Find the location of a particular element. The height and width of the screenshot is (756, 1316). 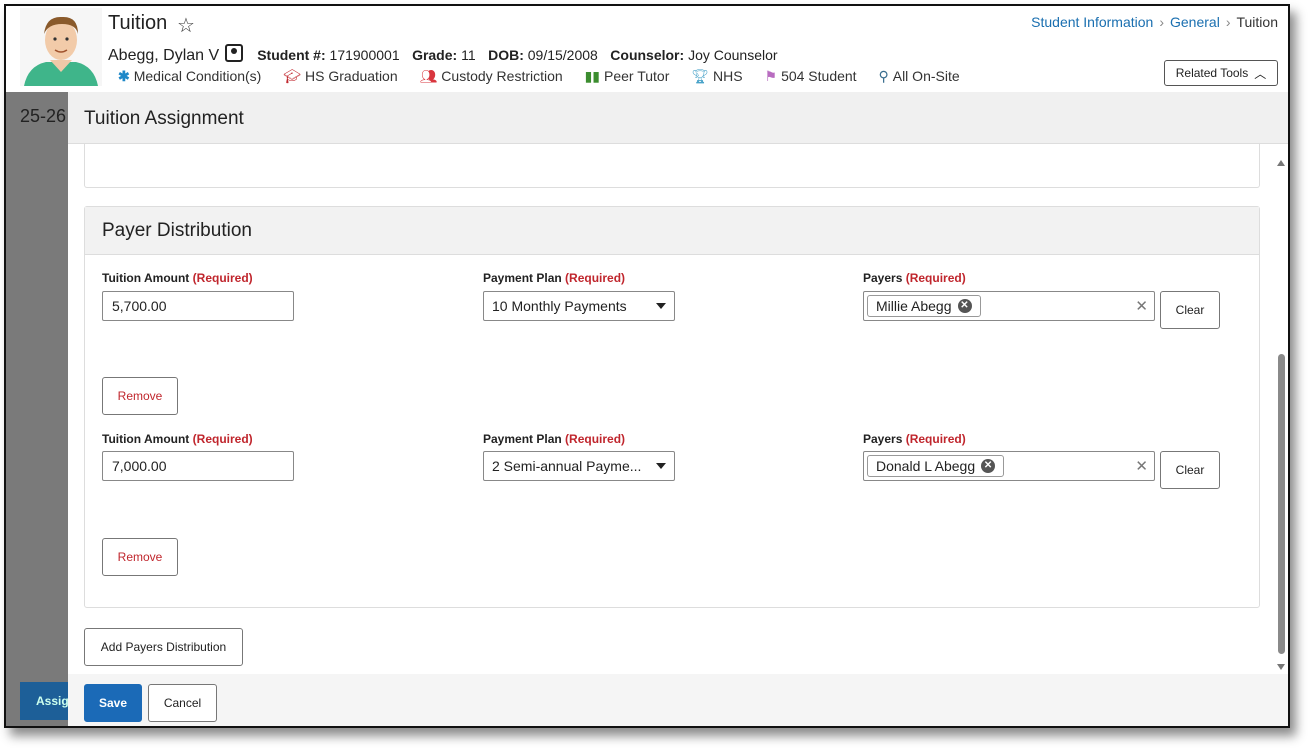

flag-label: All On-Site is located at coordinates (926, 76).